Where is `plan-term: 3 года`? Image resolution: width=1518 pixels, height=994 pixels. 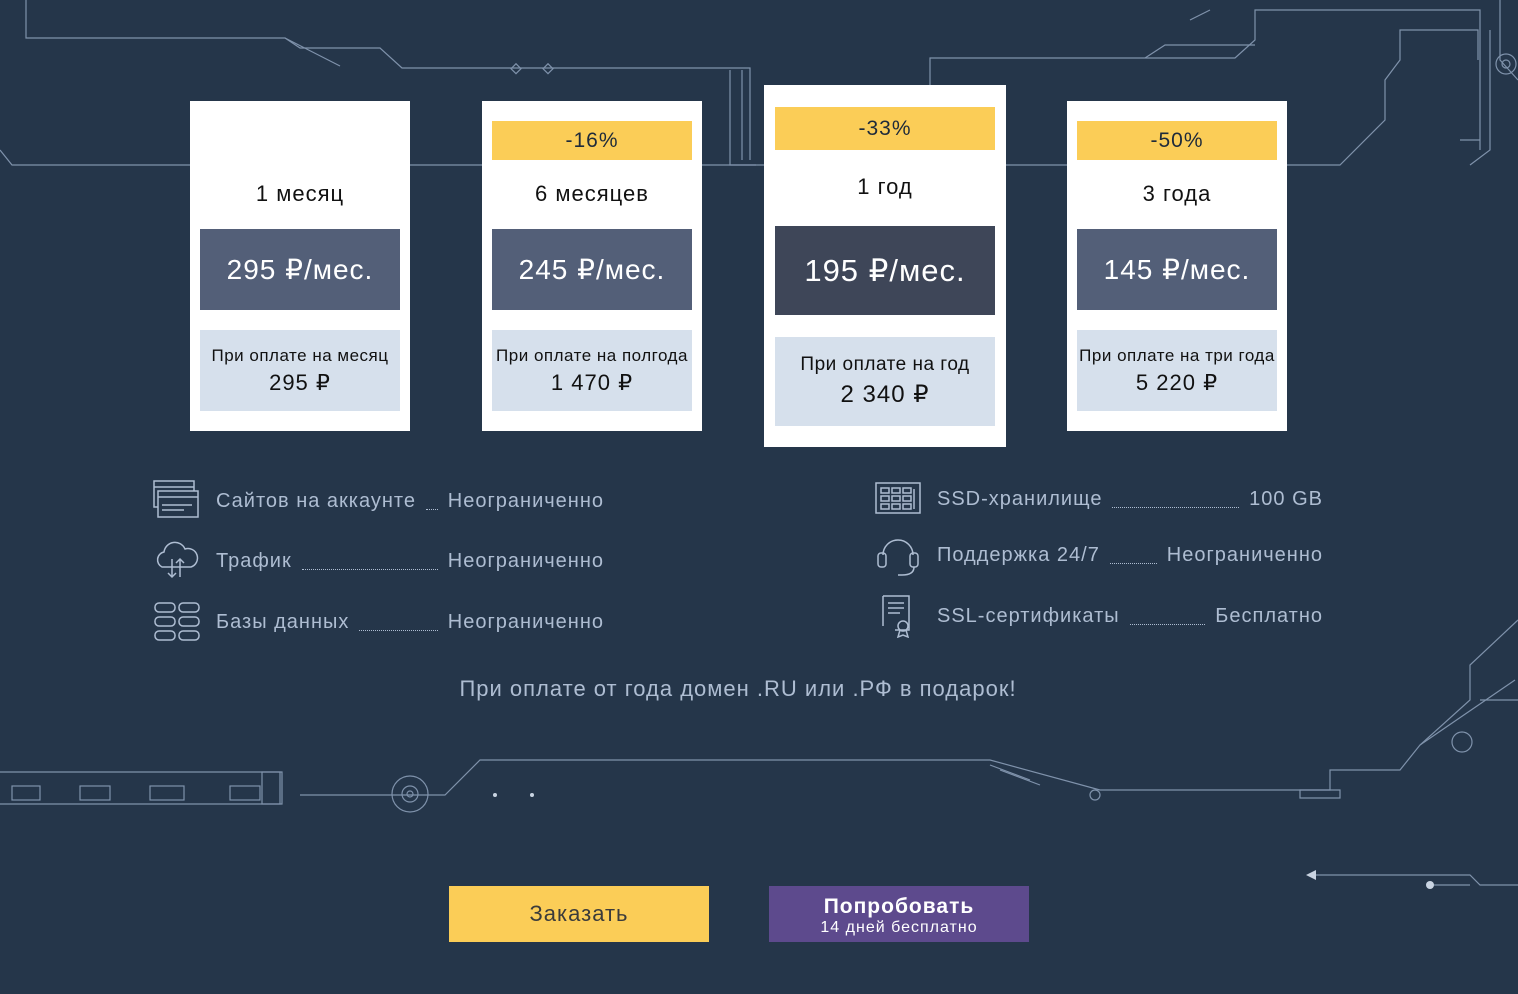 plan-term: 3 года is located at coordinates (1177, 193).